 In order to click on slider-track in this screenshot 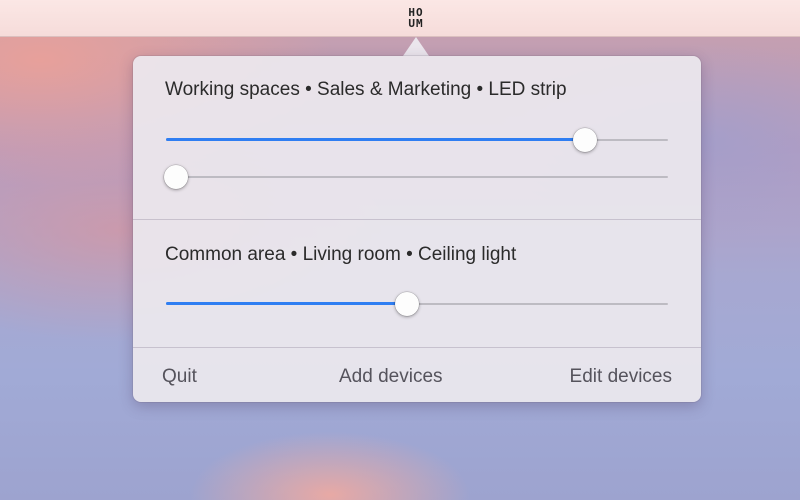, I will do `click(417, 177)`.